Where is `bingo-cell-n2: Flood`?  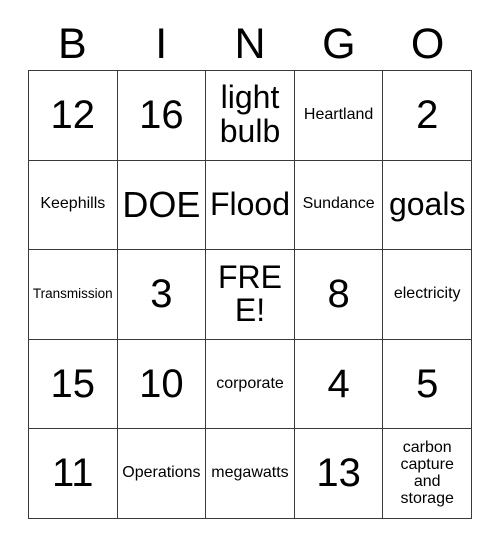 bingo-cell-n2: Flood is located at coordinates (250, 205).